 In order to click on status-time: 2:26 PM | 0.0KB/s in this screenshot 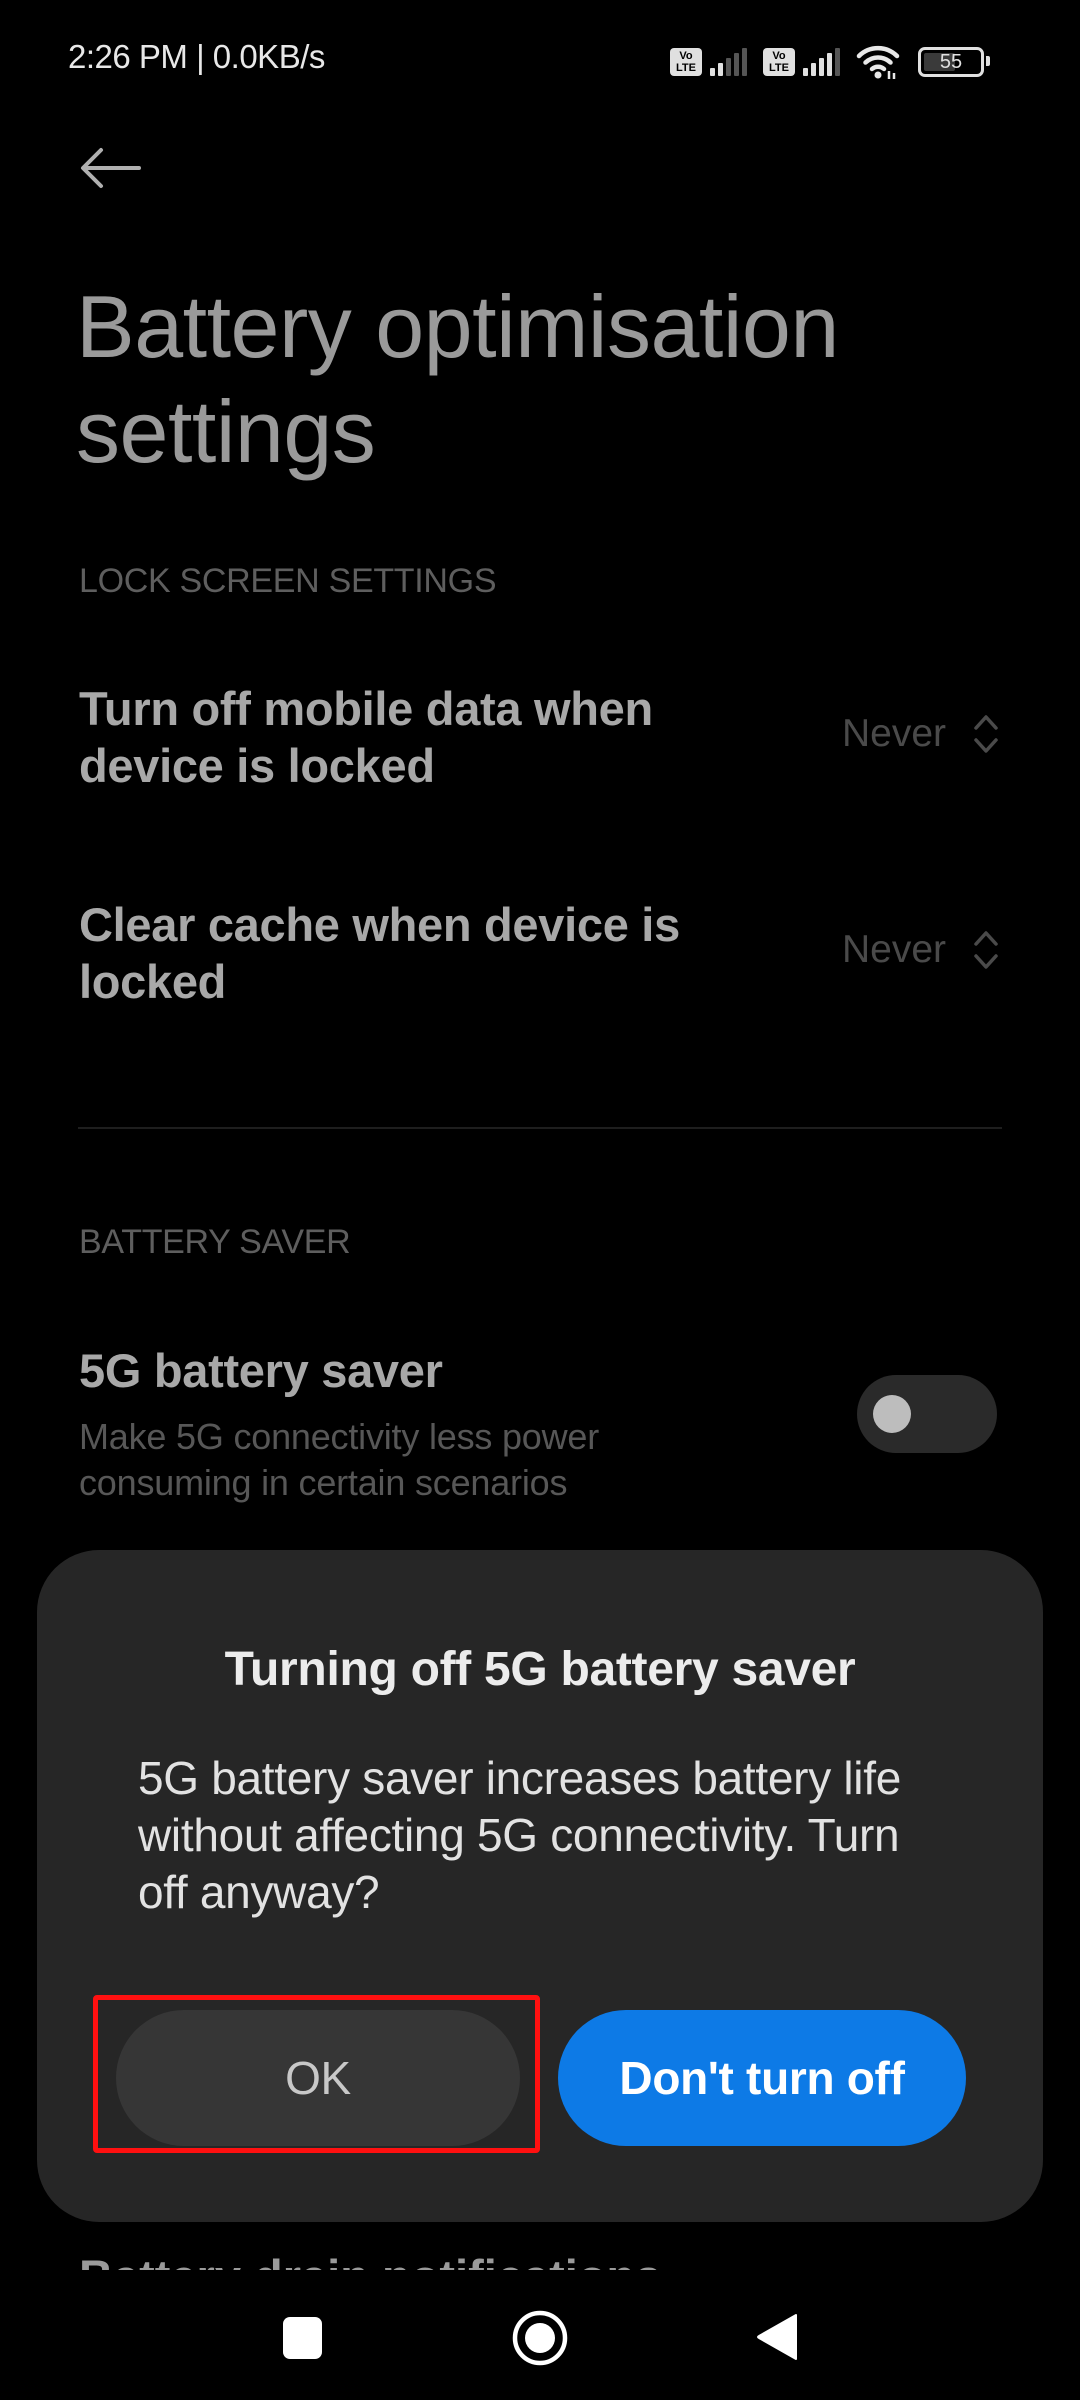, I will do `click(196, 56)`.